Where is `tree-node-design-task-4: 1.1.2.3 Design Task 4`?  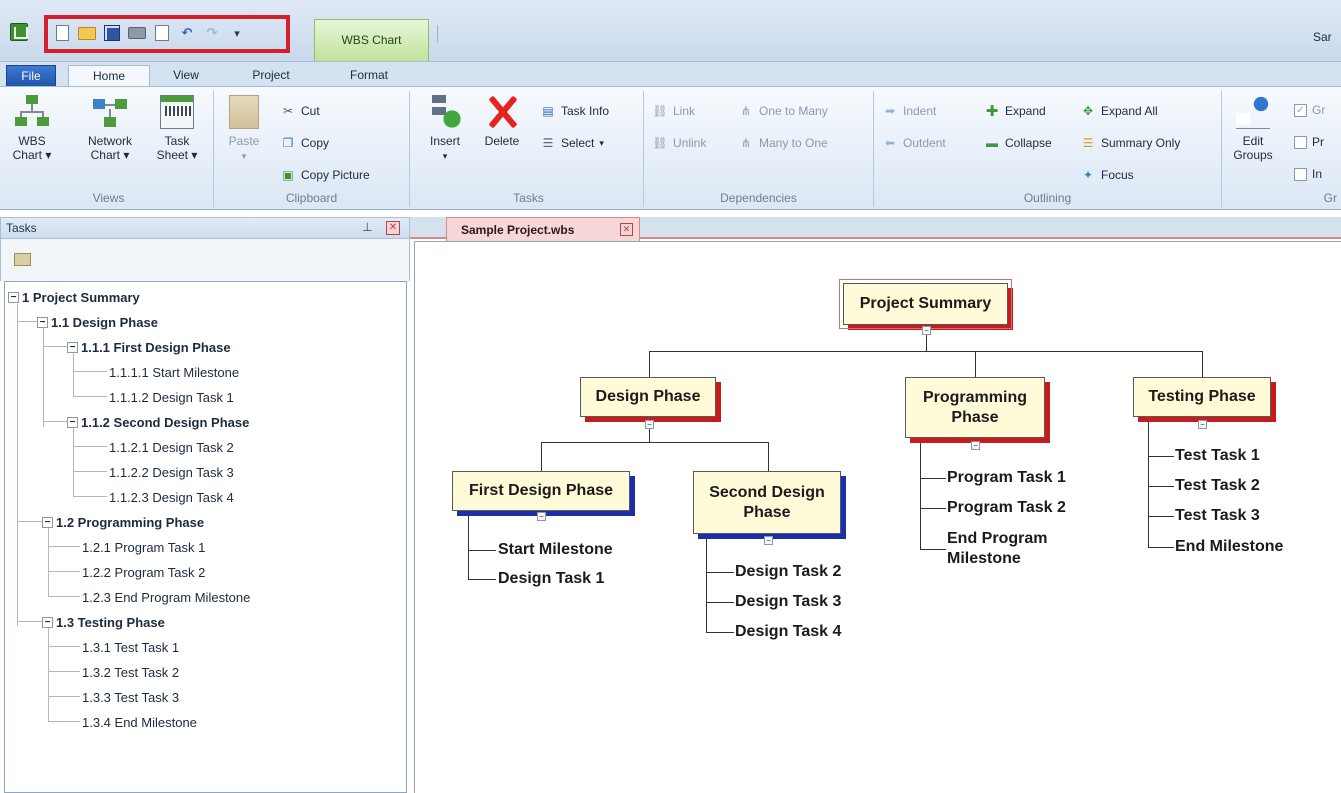
tree-node-design-task-4: 1.1.2.3 Design Task 4 is located at coordinates (171, 497).